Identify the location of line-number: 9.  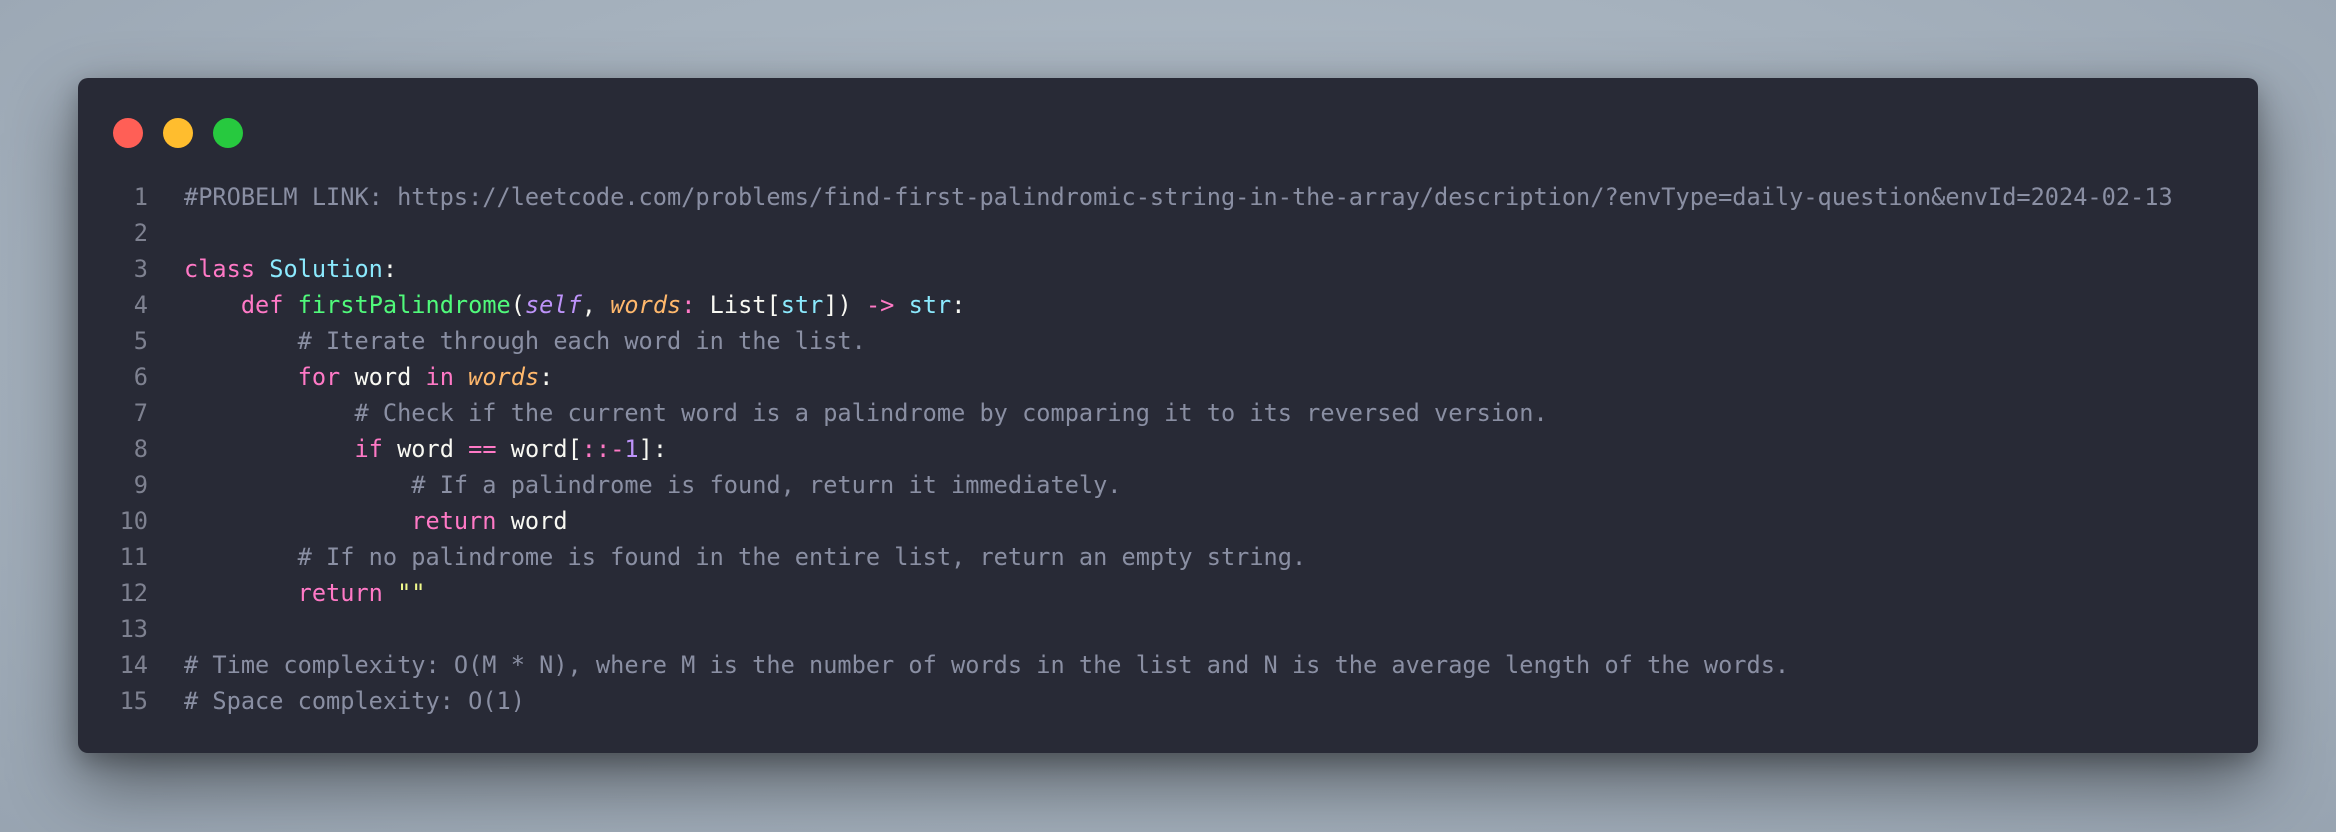
(140, 485).